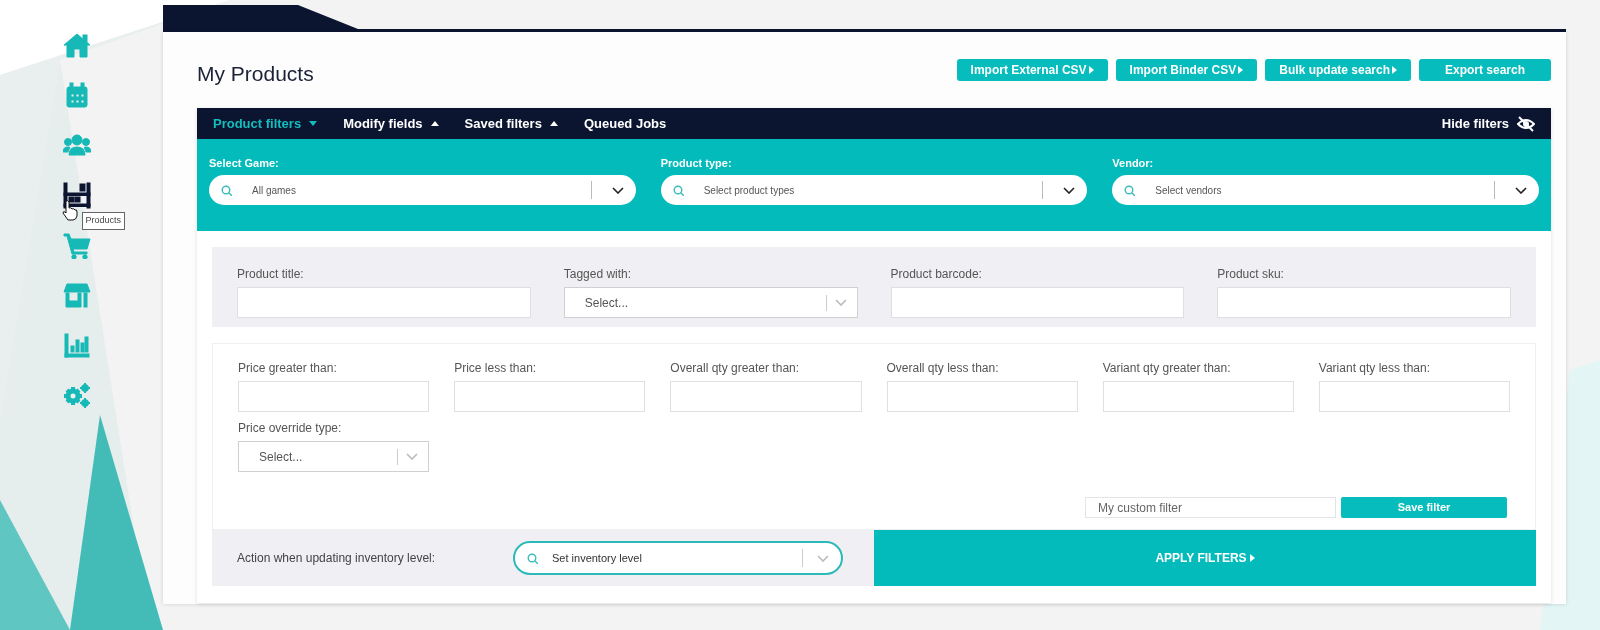 The width and height of the screenshot is (1600, 630). Describe the element at coordinates (696, 163) in the screenshot. I see `field-label: Product type:` at that location.